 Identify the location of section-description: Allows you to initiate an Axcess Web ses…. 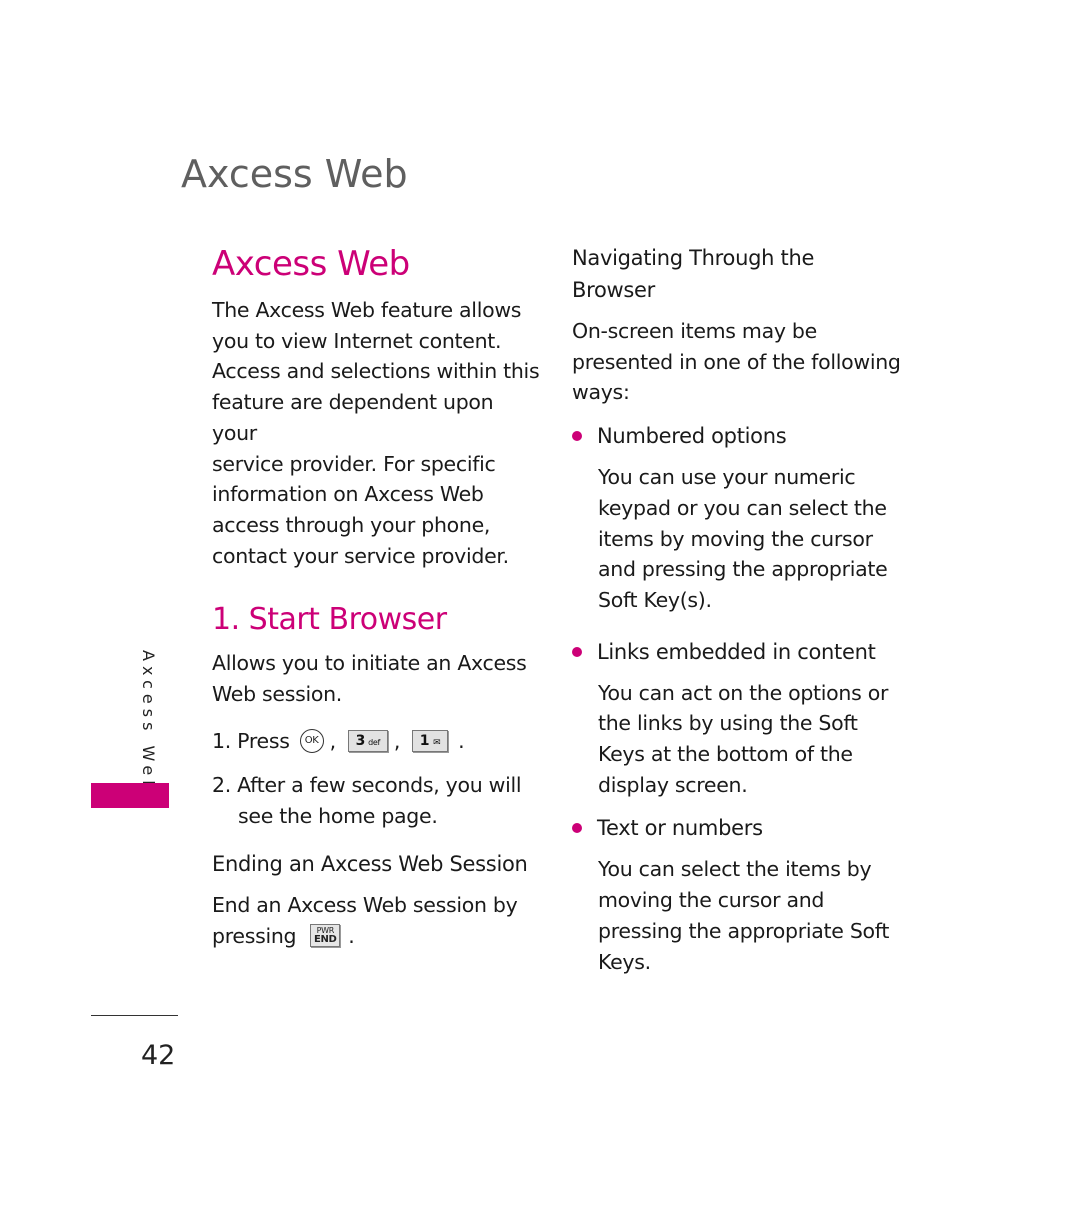
(377, 678).